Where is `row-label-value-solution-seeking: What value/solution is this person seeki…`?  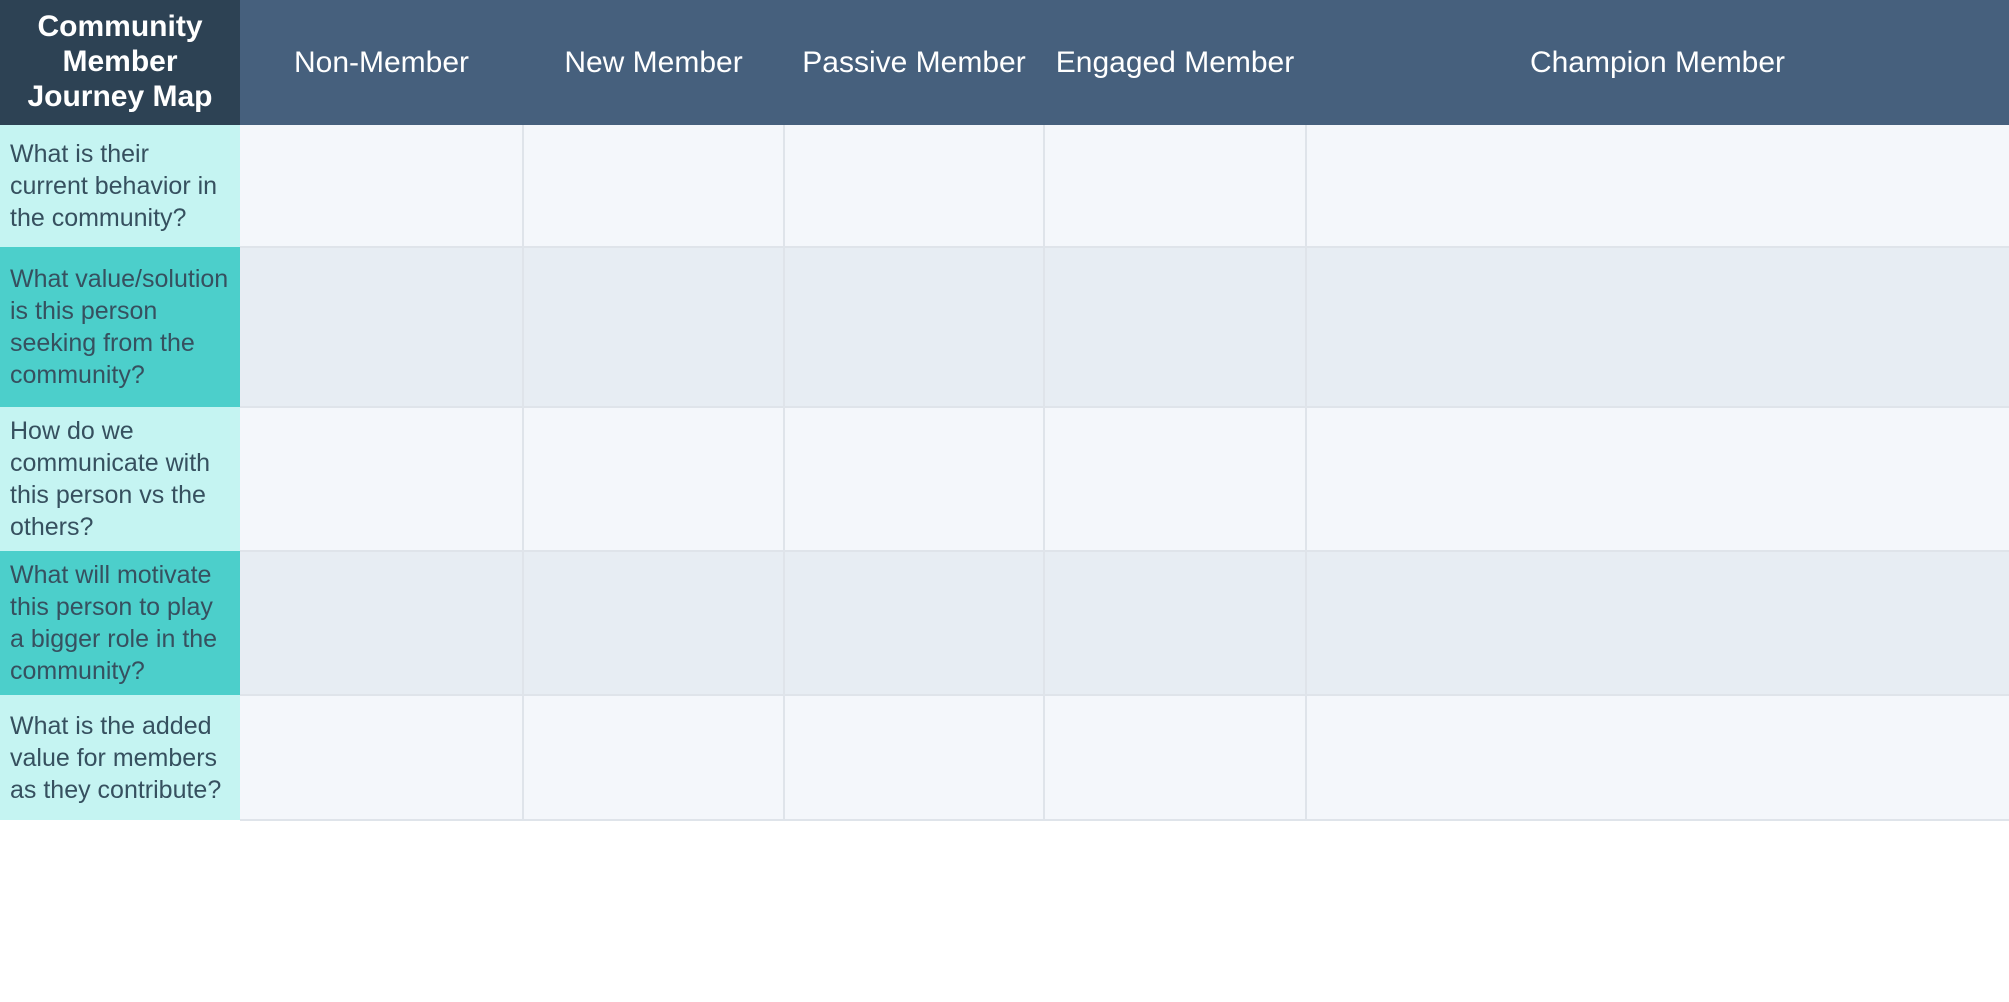
row-label-value-solution-seeking: What value/solution is this person seeki… is located at coordinates (120, 327).